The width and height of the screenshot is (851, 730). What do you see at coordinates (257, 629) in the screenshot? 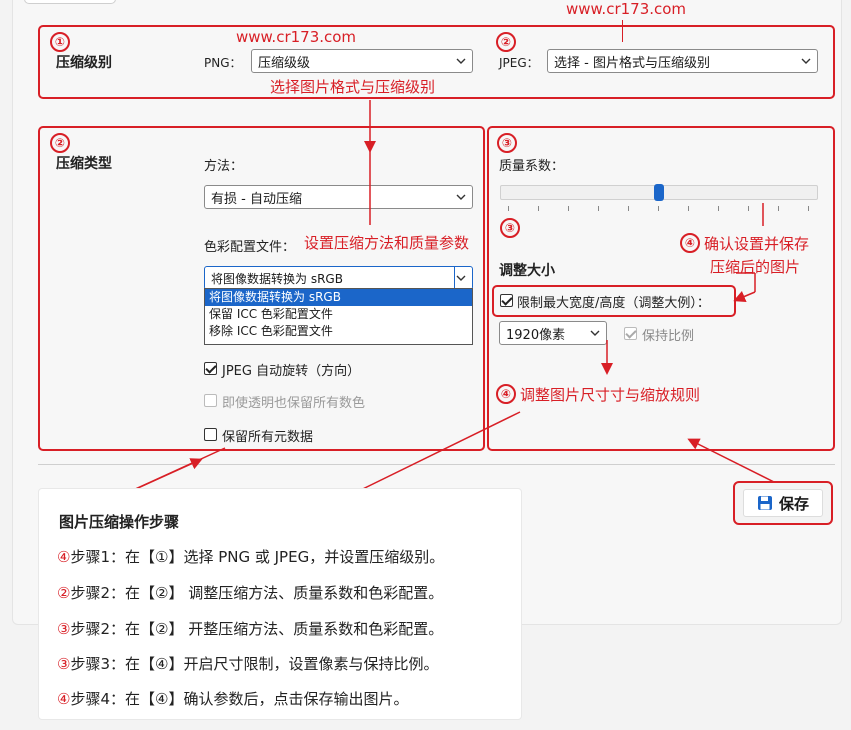
I see `step-3-text: 步骤2：在【②】 开整压缩方法、质量系数和色彩配置。` at bounding box center [257, 629].